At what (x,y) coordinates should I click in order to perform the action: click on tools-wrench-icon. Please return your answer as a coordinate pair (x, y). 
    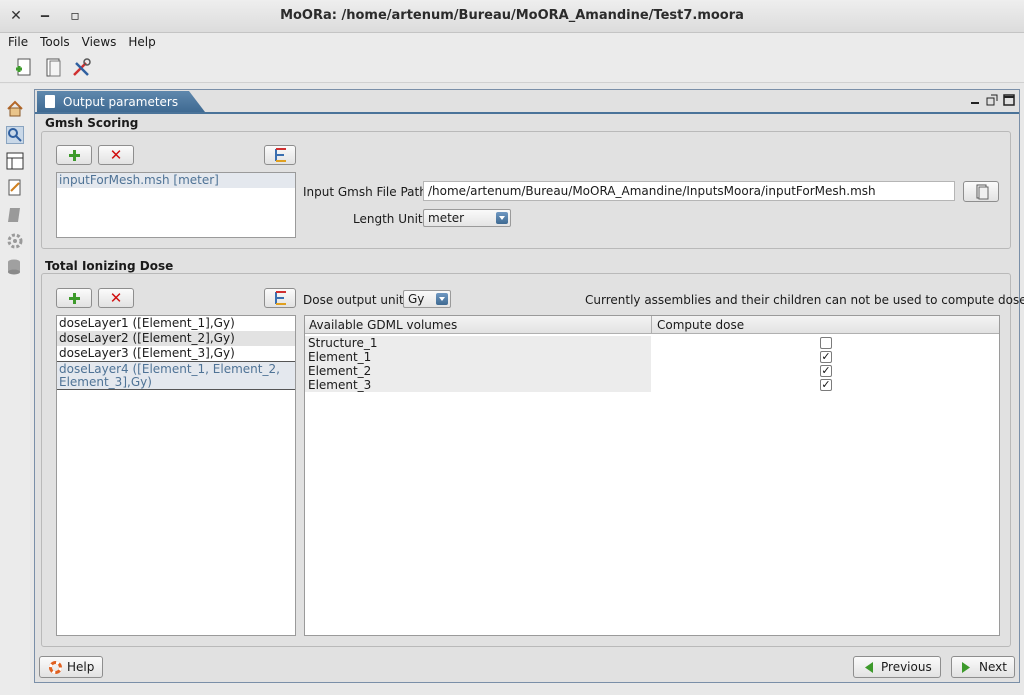
    Looking at the image, I should click on (81, 68).